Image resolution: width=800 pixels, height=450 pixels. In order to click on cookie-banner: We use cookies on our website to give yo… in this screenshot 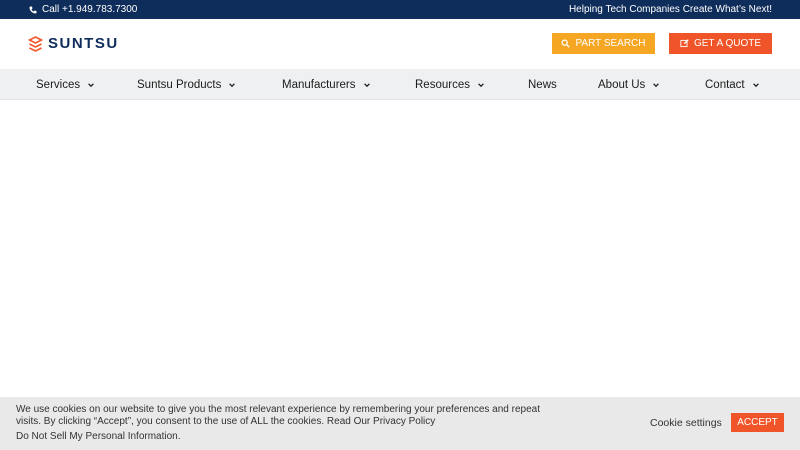, I will do `click(400, 423)`.